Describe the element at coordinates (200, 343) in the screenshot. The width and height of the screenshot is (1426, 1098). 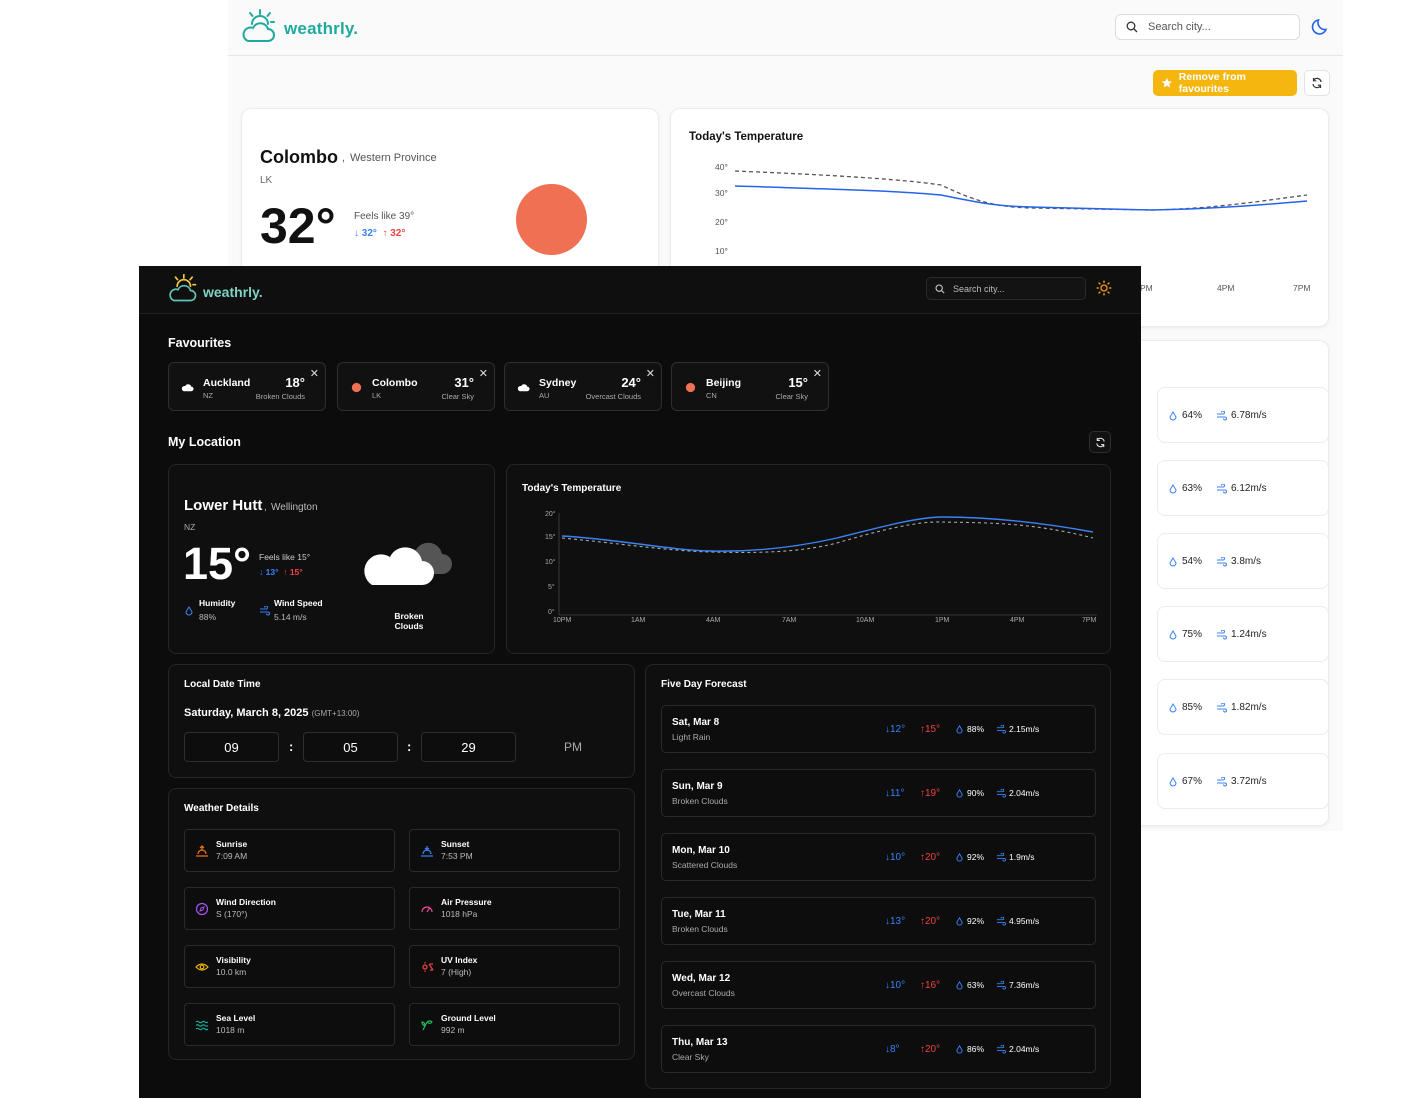
I see `favourites-title: Favourites` at that location.